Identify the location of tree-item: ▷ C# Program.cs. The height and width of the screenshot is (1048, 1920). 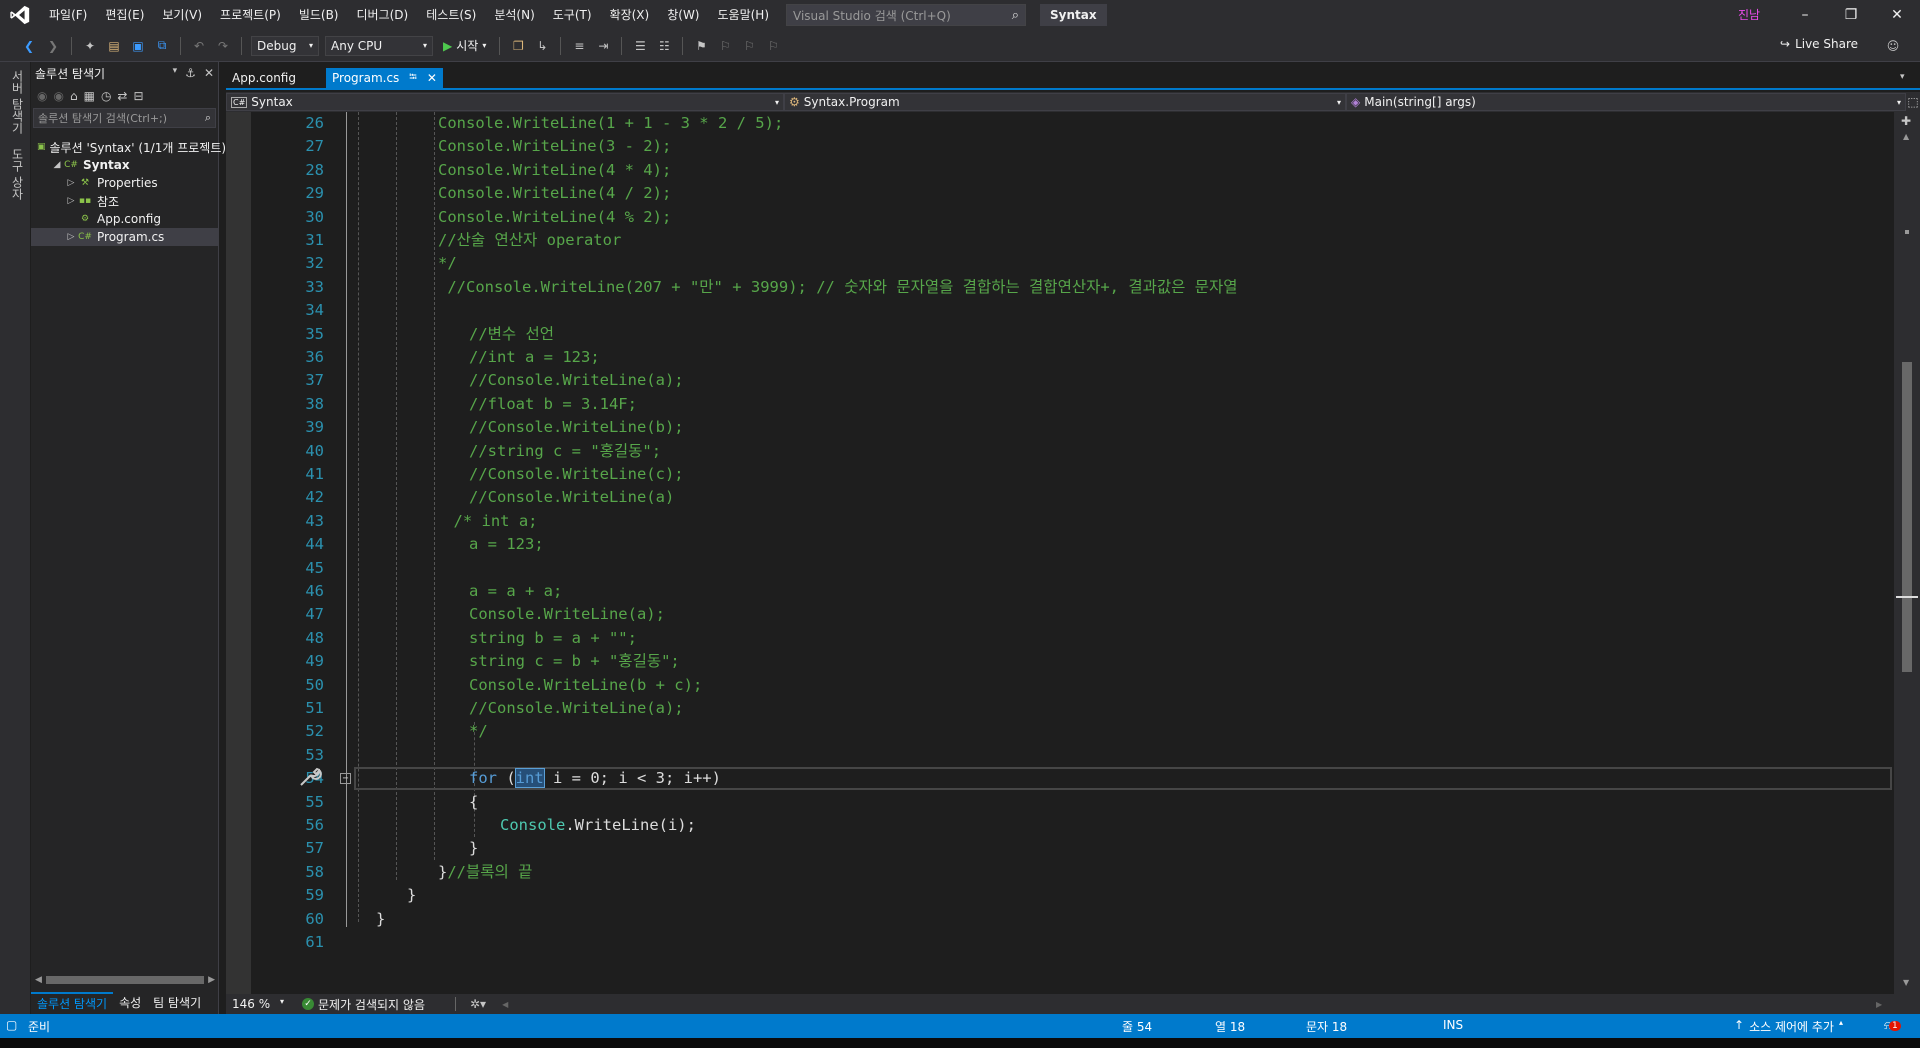
(124, 237).